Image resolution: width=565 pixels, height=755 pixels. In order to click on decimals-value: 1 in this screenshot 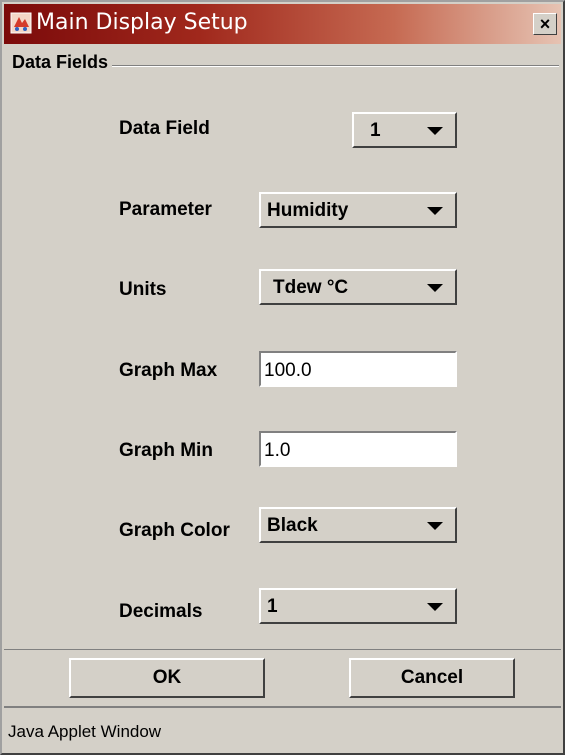, I will do `click(272, 606)`.